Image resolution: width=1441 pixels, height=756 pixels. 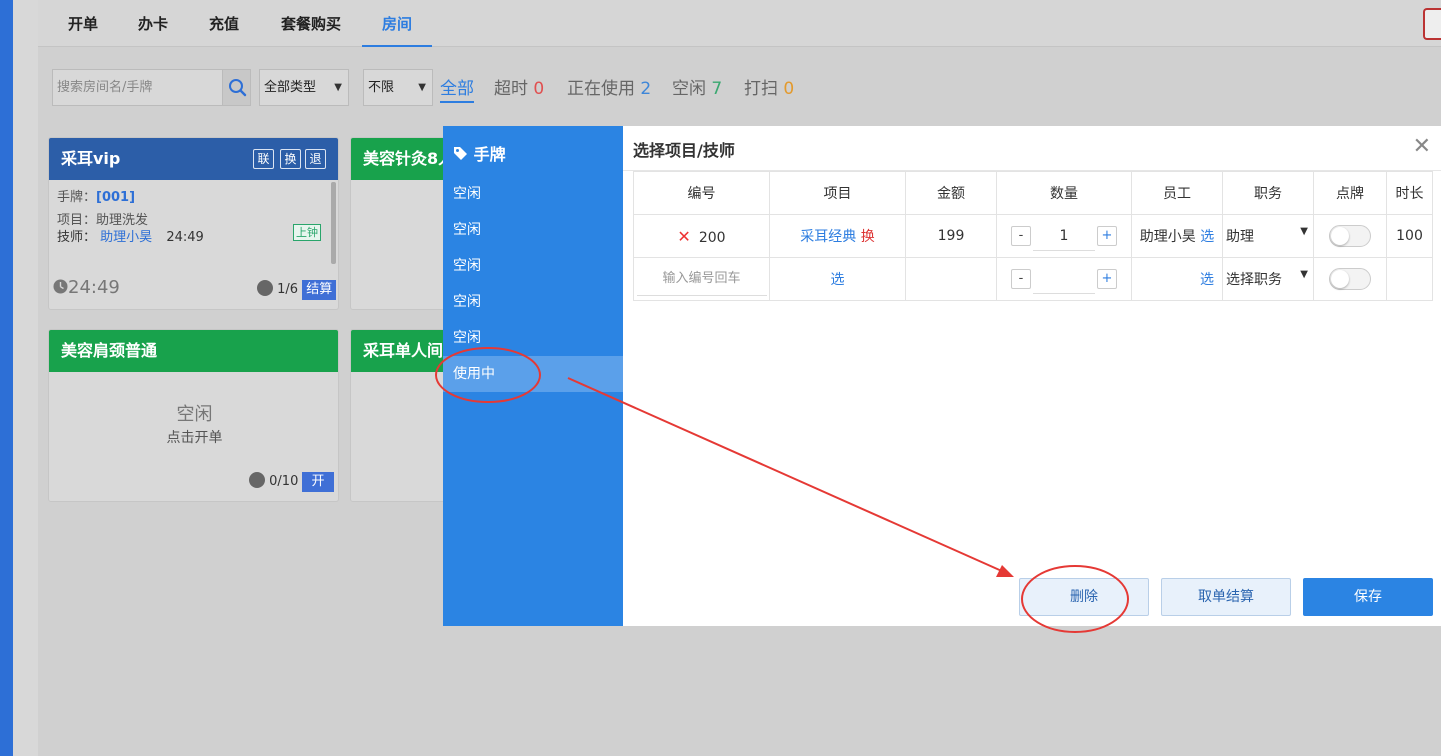 I want to click on project-name: 采耳经典, so click(x=828, y=237).